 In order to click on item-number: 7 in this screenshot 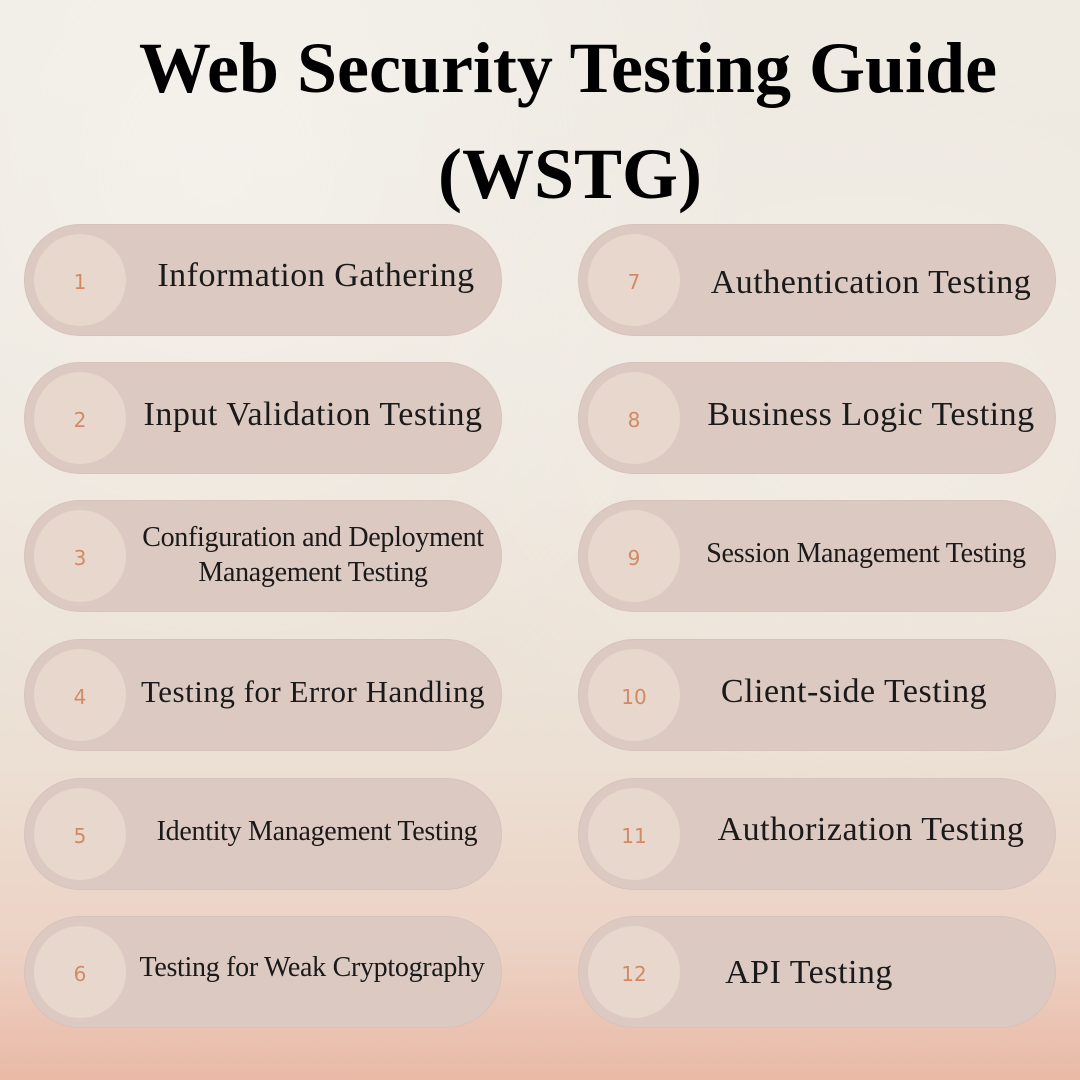, I will do `click(634, 282)`.